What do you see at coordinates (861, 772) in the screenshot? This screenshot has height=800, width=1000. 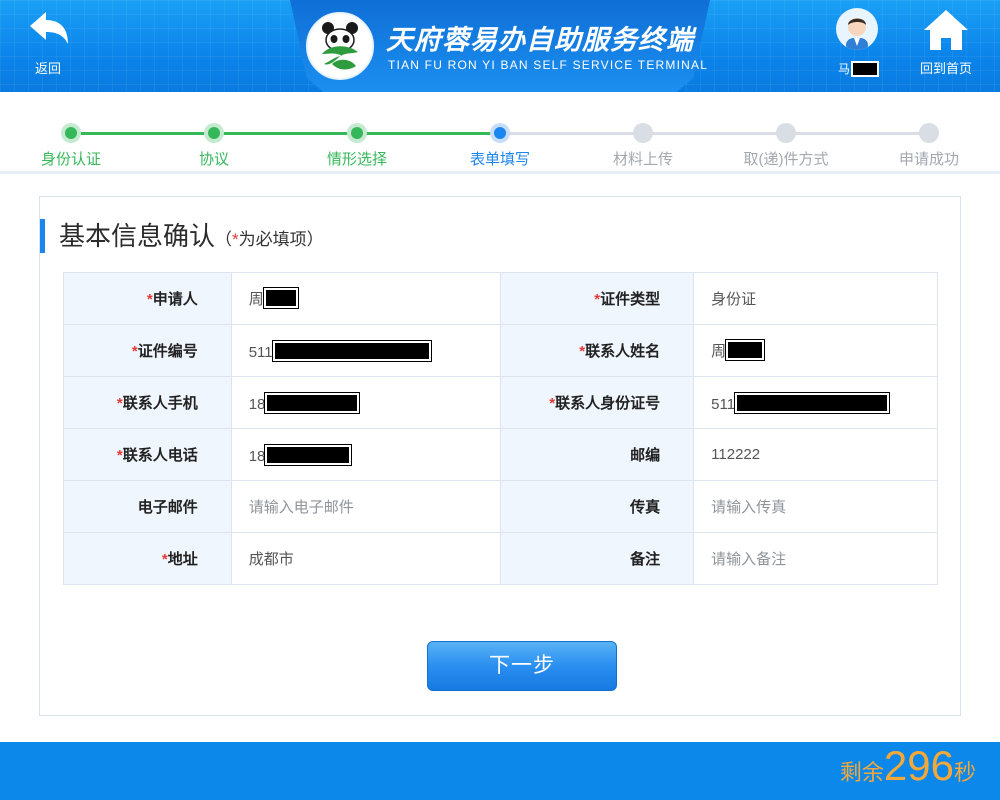 I see `timer-prefix: 剩余` at bounding box center [861, 772].